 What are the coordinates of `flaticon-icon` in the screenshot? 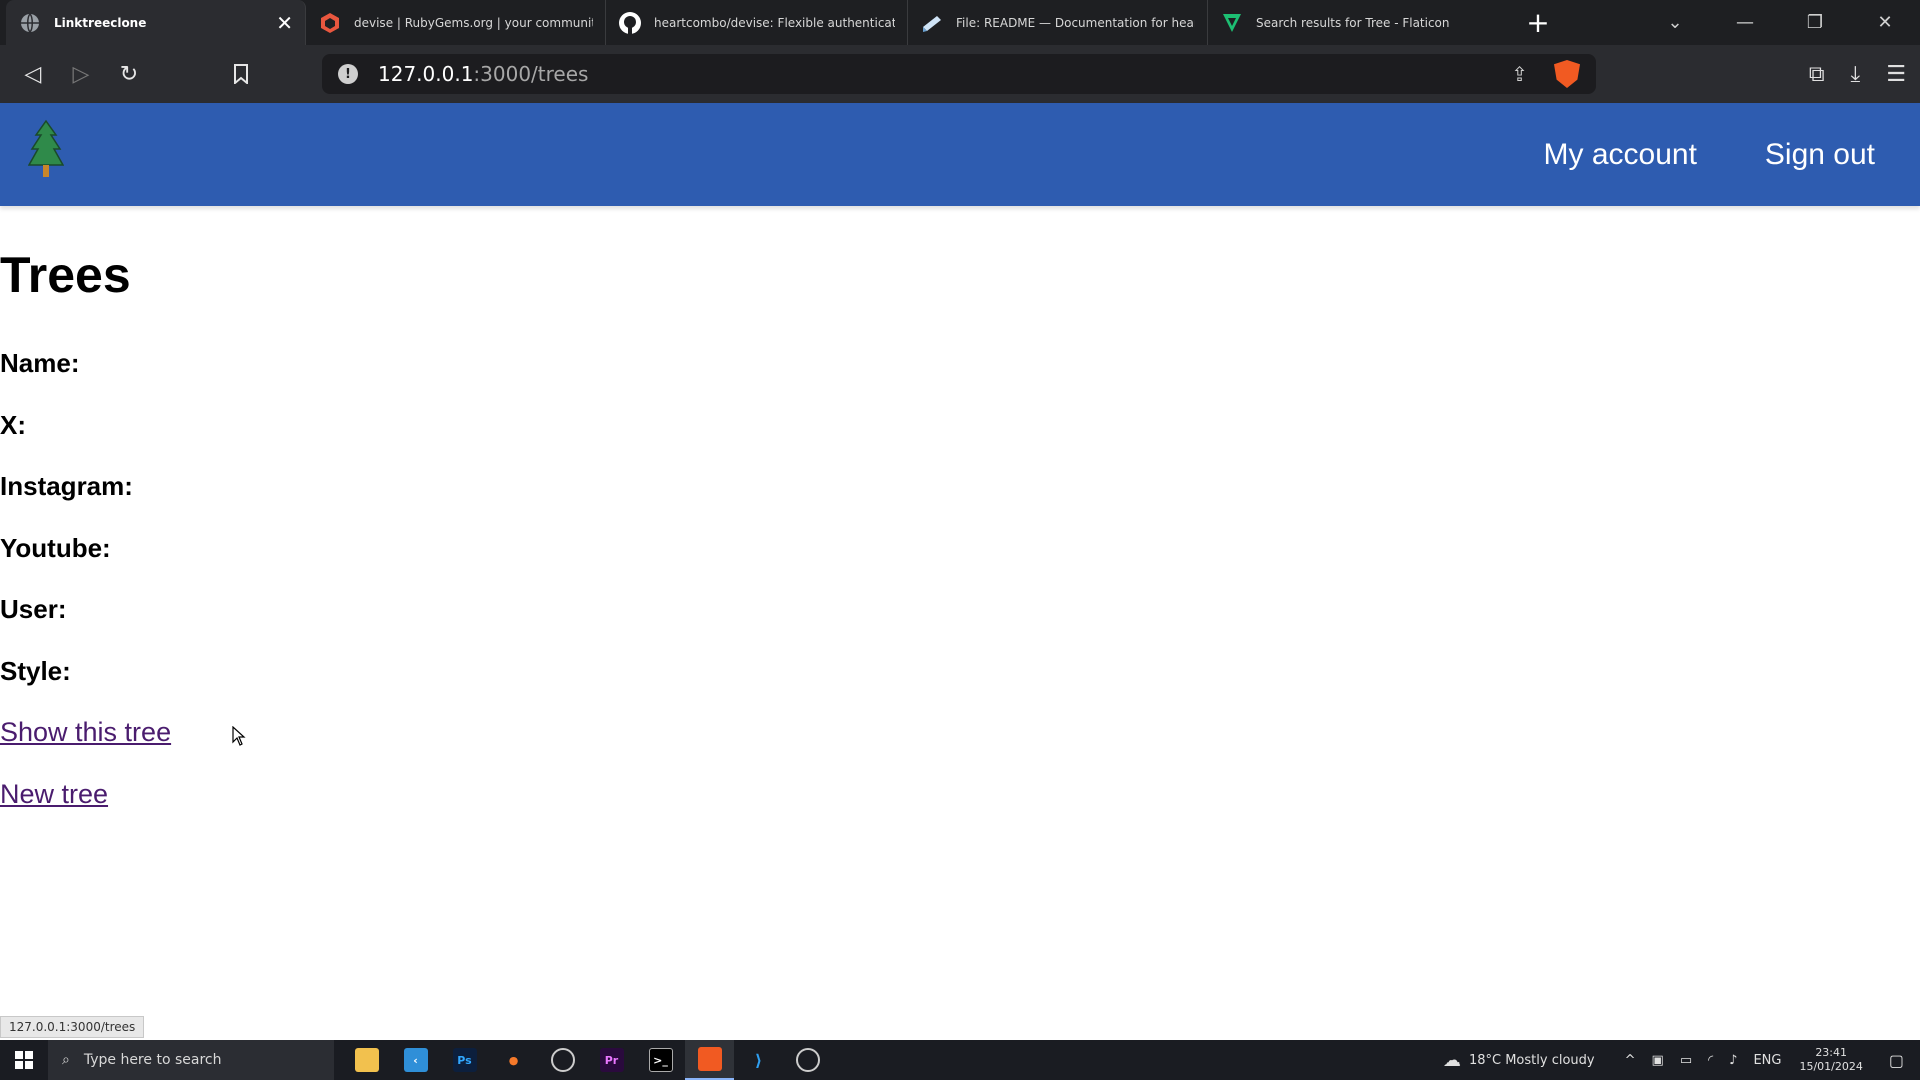 It's located at (1232, 23).